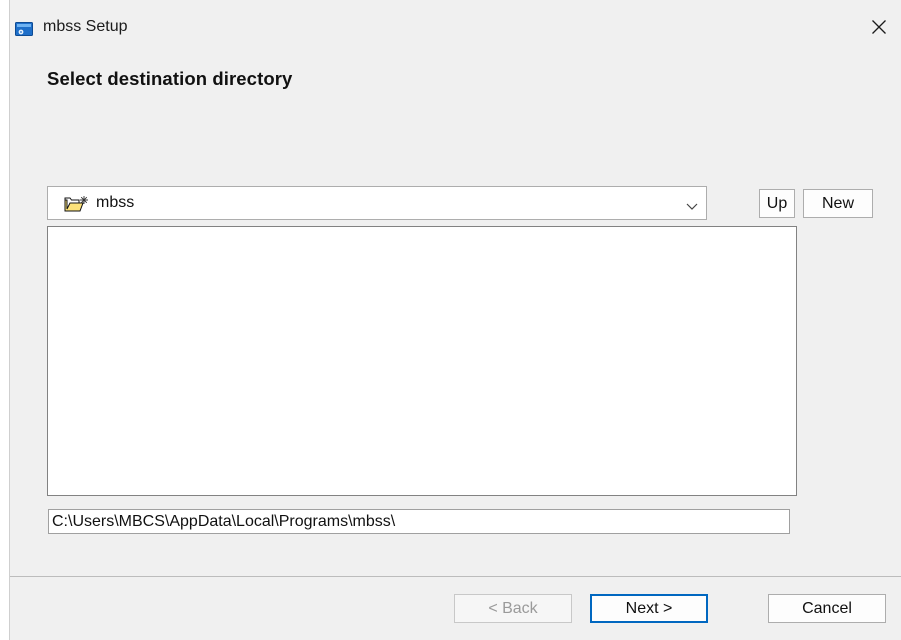  Describe the element at coordinates (24, 29) in the screenshot. I see `installer-app-icon` at that location.